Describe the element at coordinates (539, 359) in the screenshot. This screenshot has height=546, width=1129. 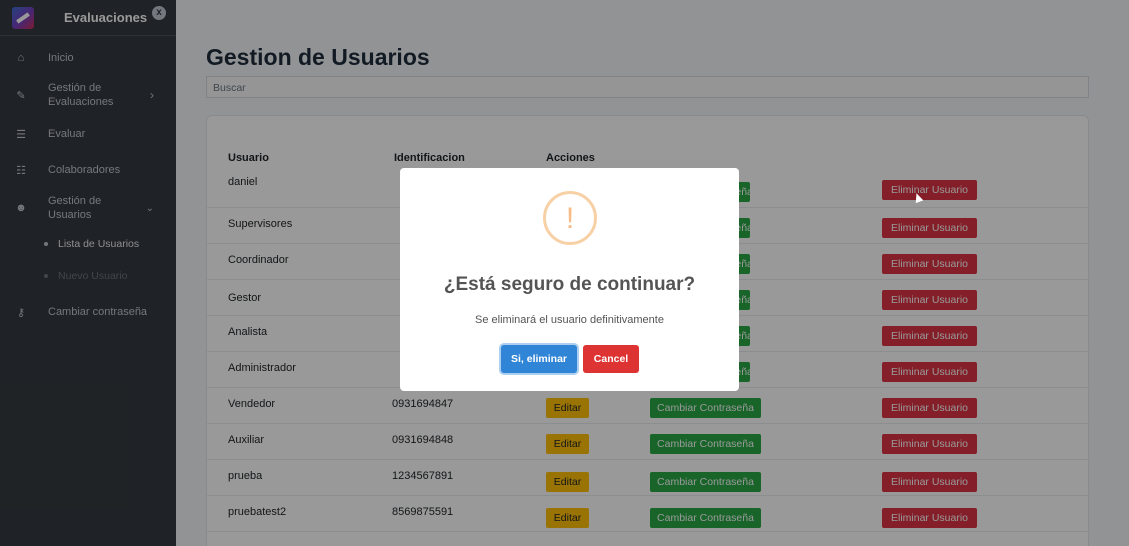
I see `confirm-delete-button: Si, eliminar` at that location.